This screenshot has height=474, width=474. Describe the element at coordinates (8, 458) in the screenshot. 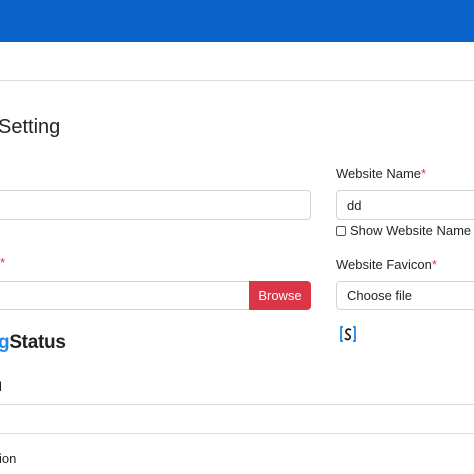

I see `left-field-label-2: ion` at that location.